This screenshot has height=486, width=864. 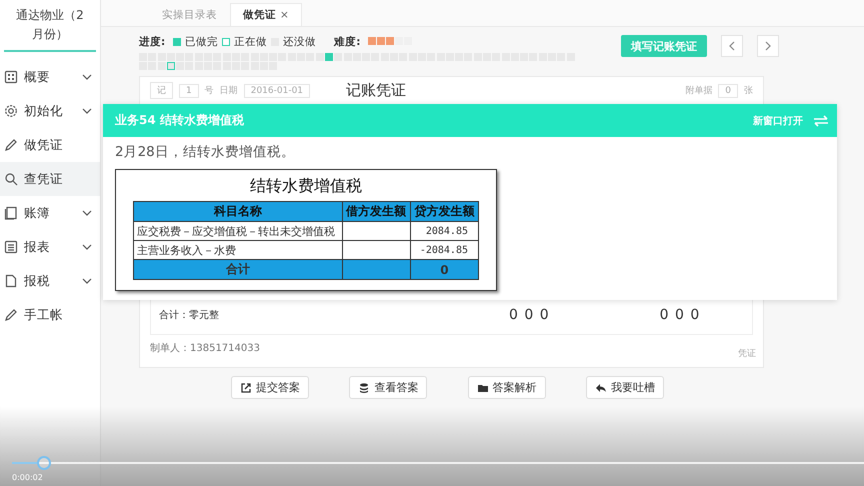 I want to click on total-label-cell: 合计, so click(x=238, y=270).